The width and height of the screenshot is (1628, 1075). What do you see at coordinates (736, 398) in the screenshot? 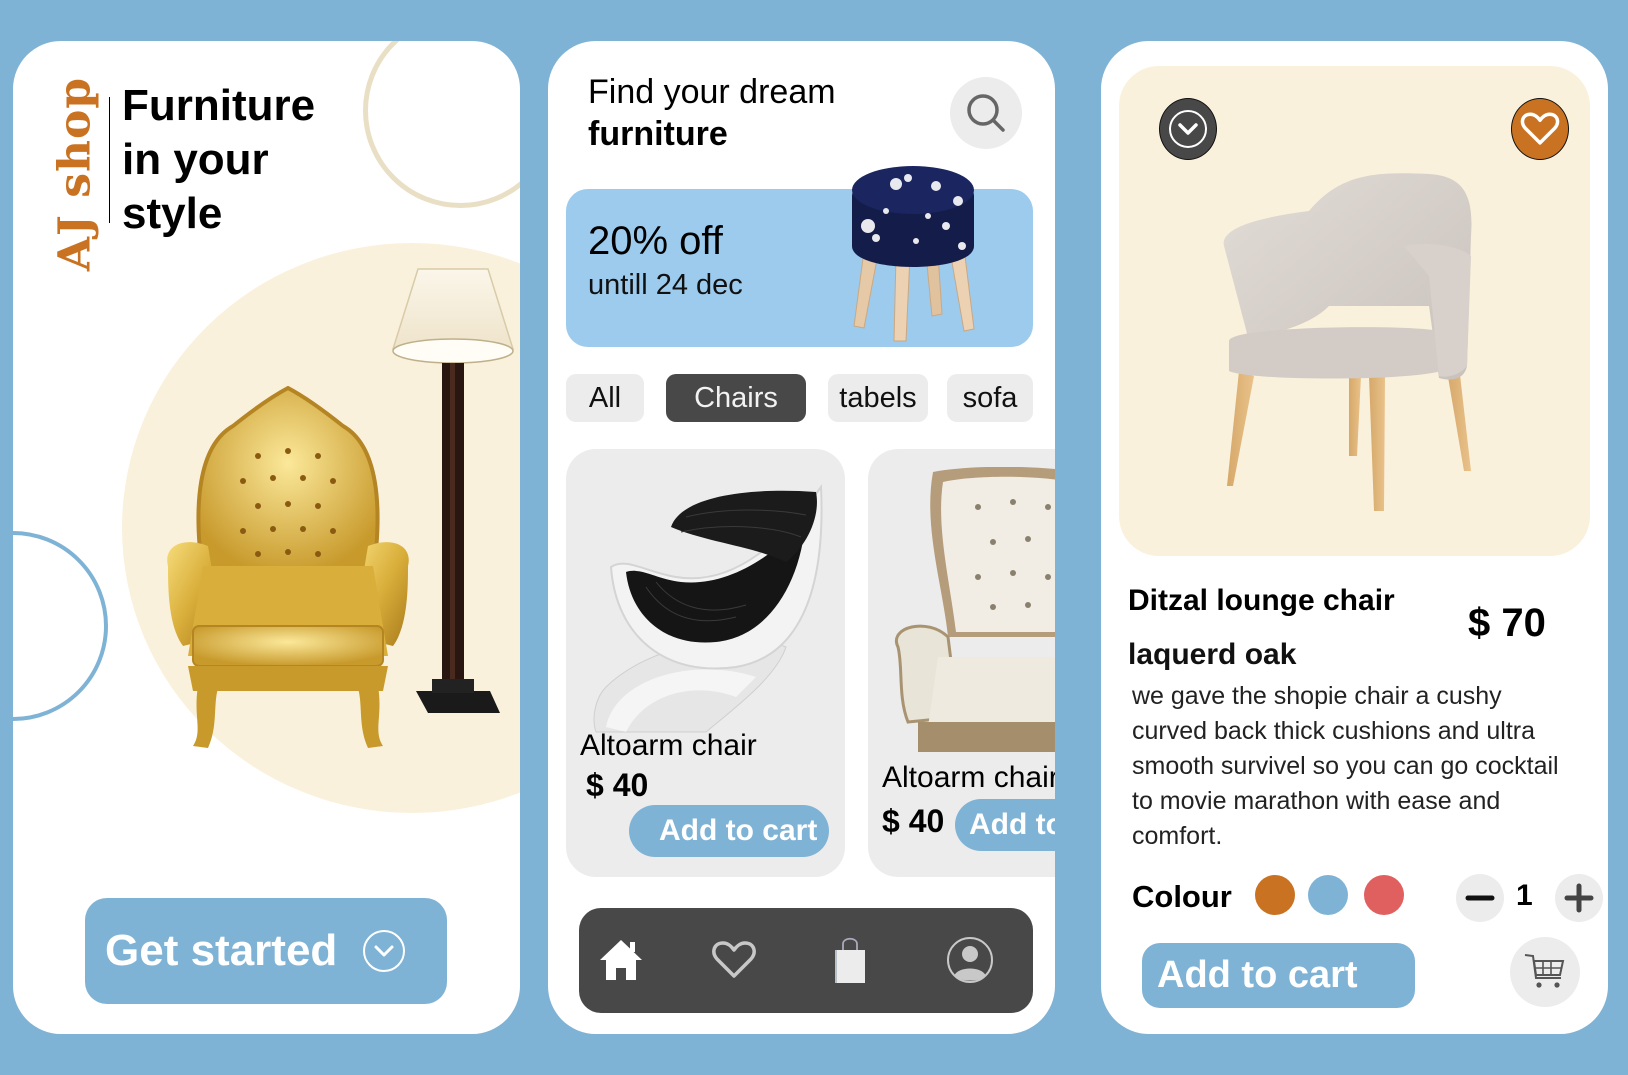
I see `category-chip-chairs: Chairs` at bounding box center [736, 398].